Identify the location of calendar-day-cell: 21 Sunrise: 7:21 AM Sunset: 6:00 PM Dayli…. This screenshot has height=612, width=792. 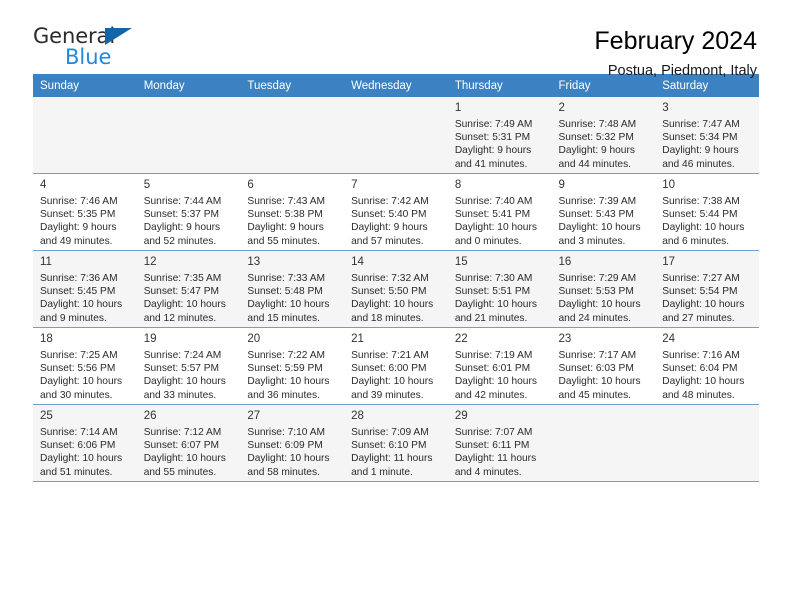
(396, 366).